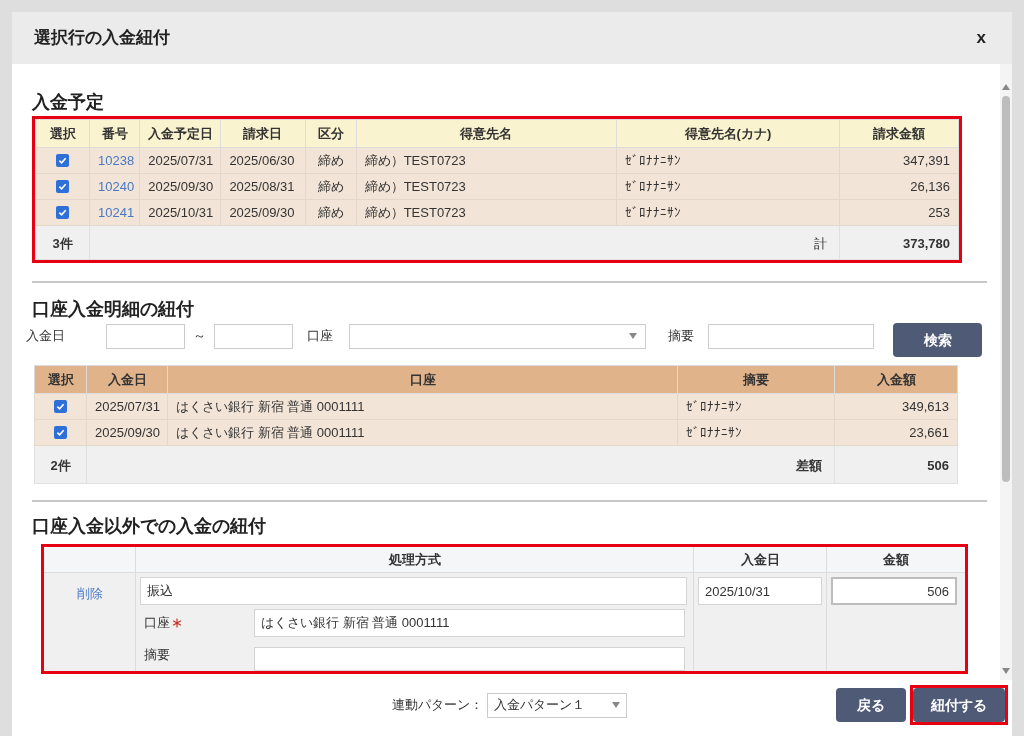  What do you see at coordinates (899, 133) in the screenshot?
I see `column-header: 請求金額` at bounding box center [899, 133].